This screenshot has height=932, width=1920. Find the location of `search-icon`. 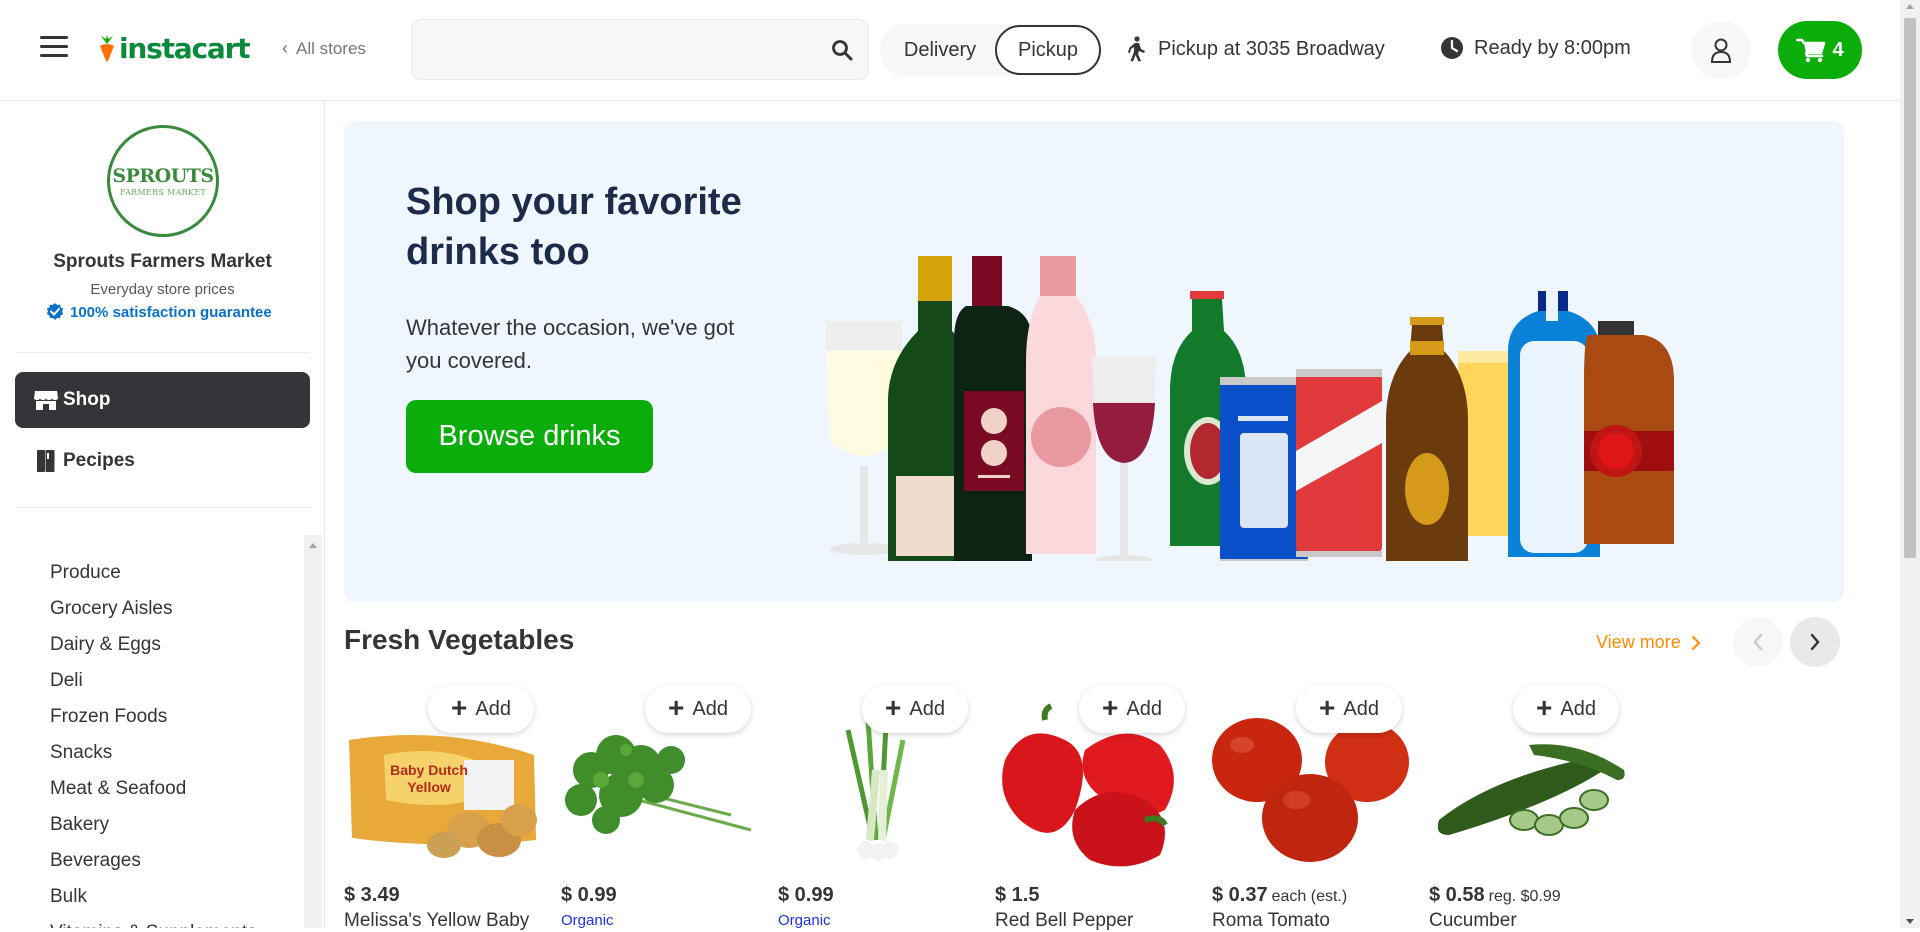

search-icon is located at coordinates (842, 50).